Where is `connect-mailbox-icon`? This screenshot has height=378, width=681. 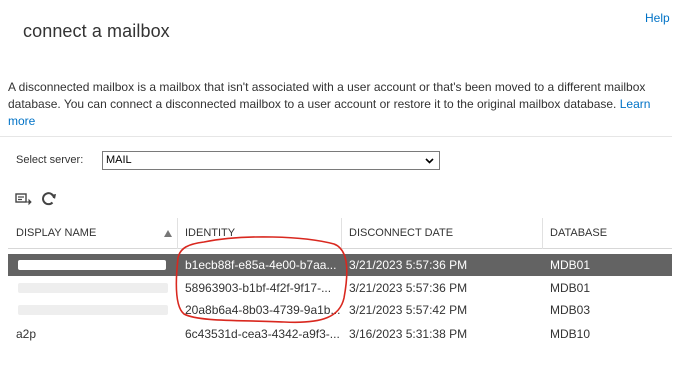
connect-mailbox-icon is located at coordinates (23, 199).